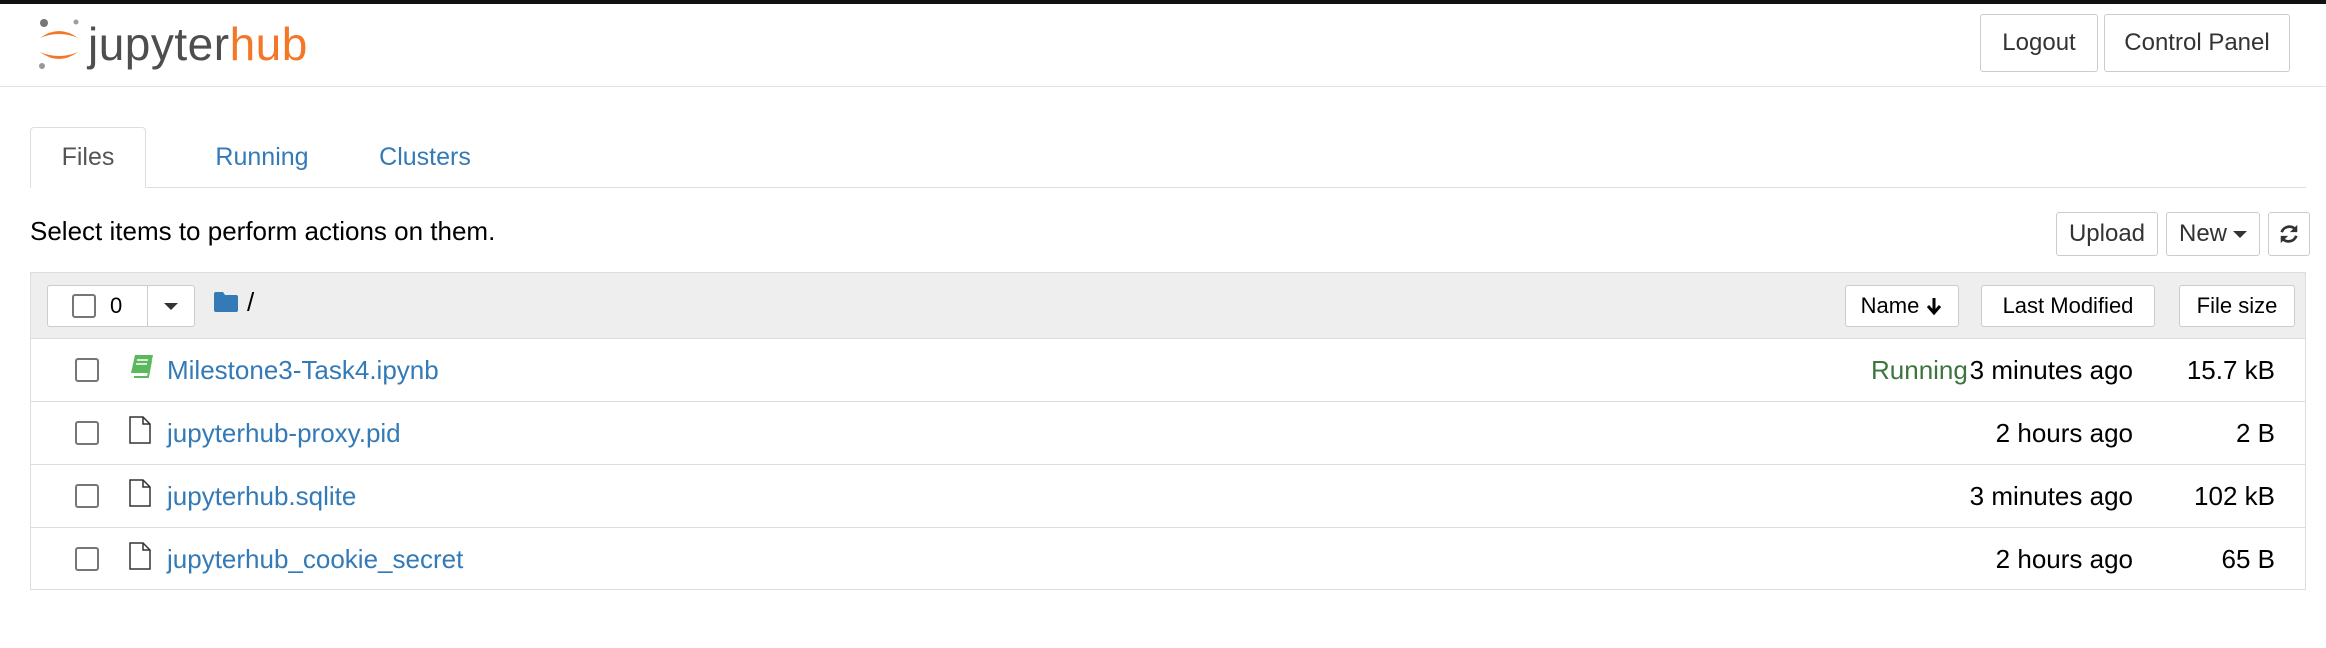 The width and height of the screenshot is (2326, 648). I want to click on tab-running: Running, so click(262, 157).